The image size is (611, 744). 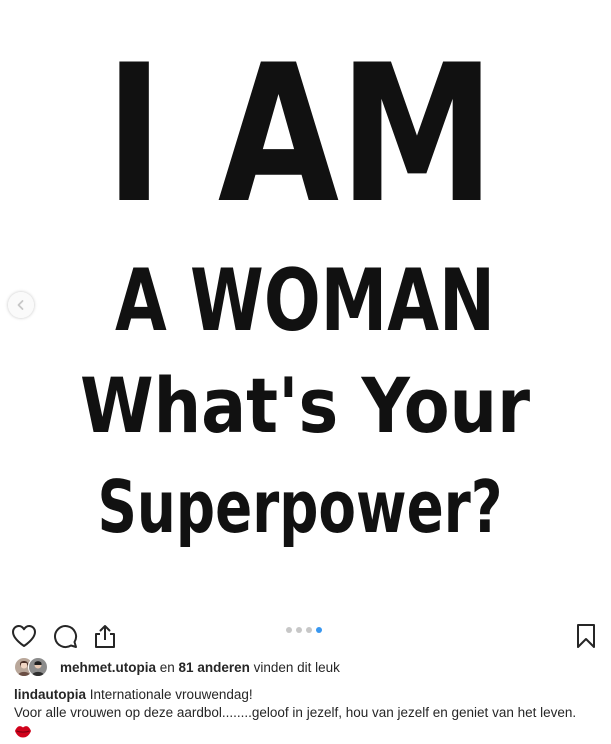 What do you see at coordinates (167, 667) in the screenshot?
I see `likes-connector: en` at bounding box center [167, 667].